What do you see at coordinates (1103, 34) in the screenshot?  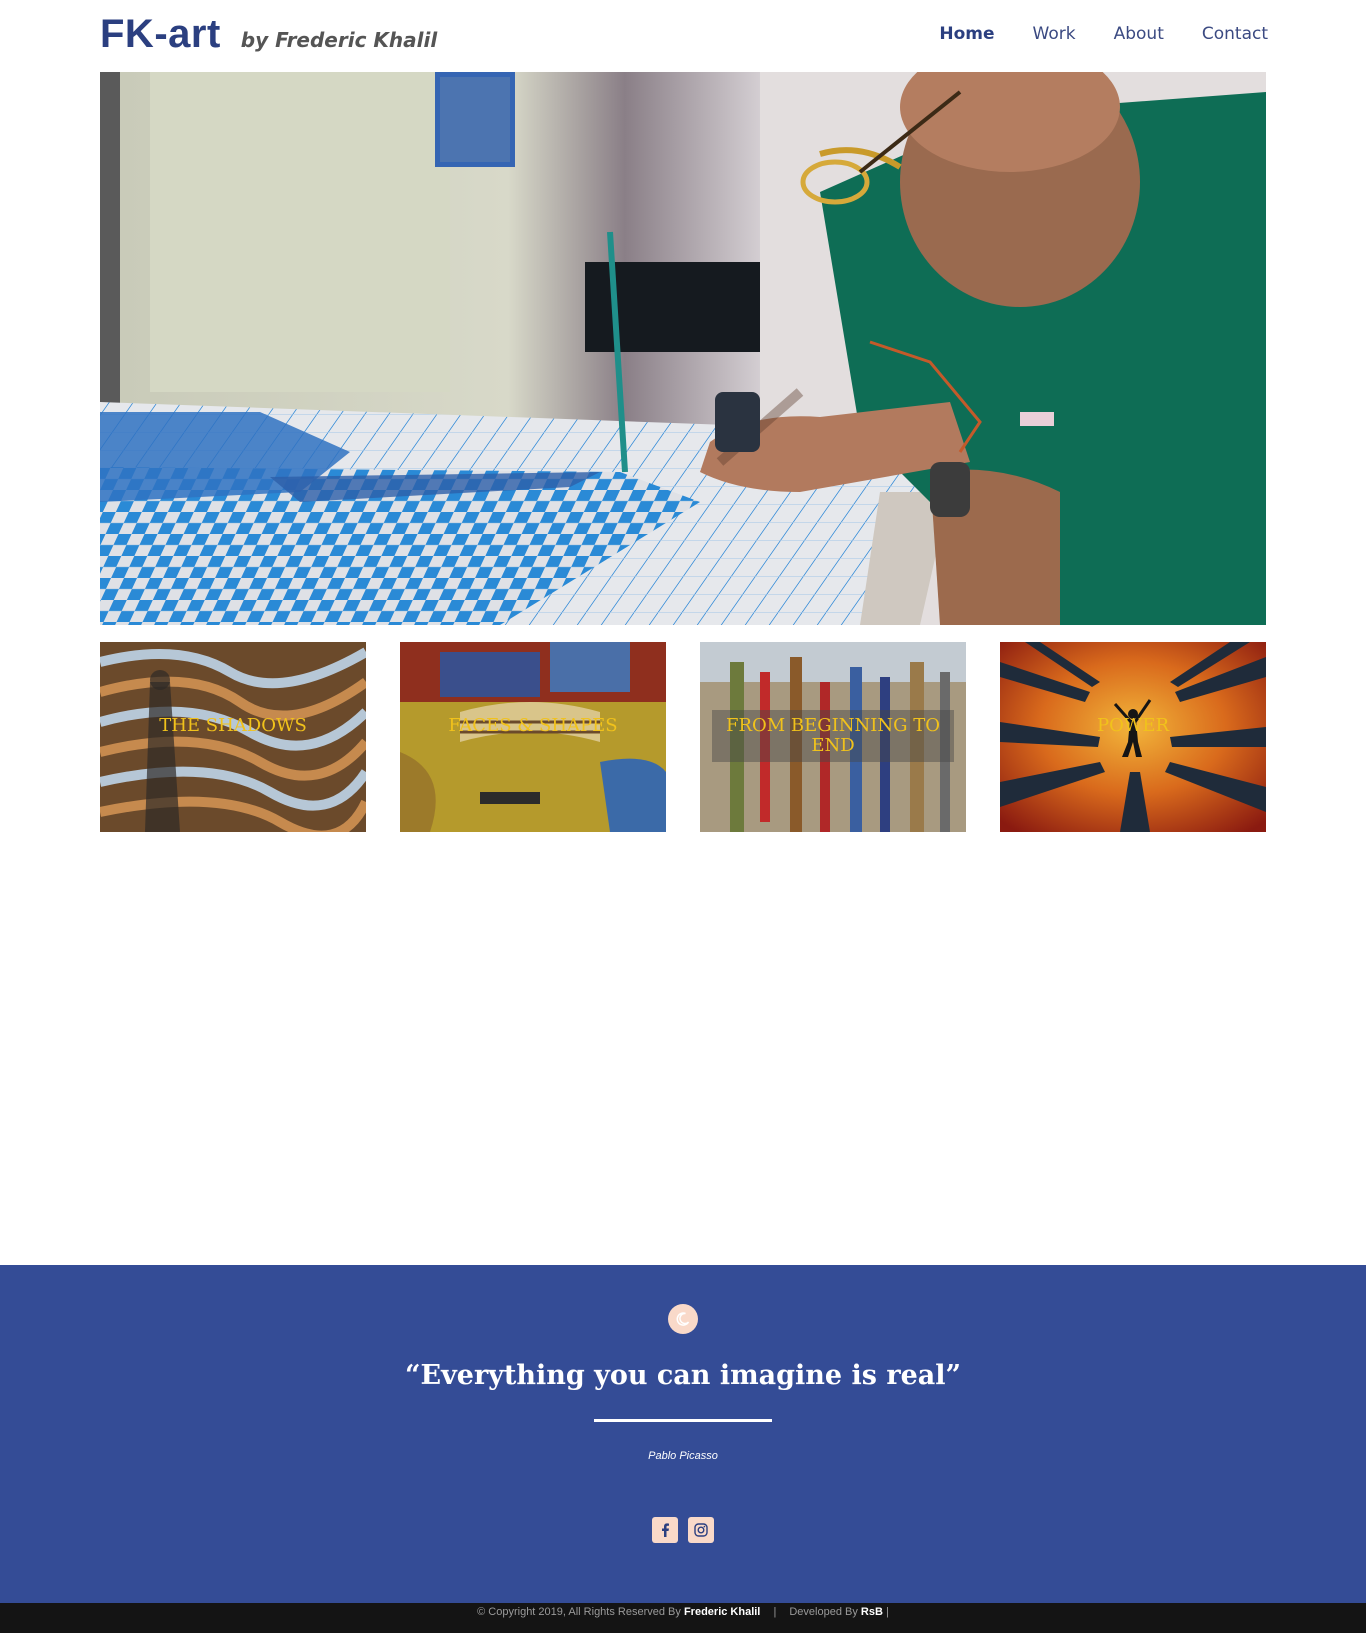 I see `main-nav: Home Work About Contact` at bounding box center [1103, 34].